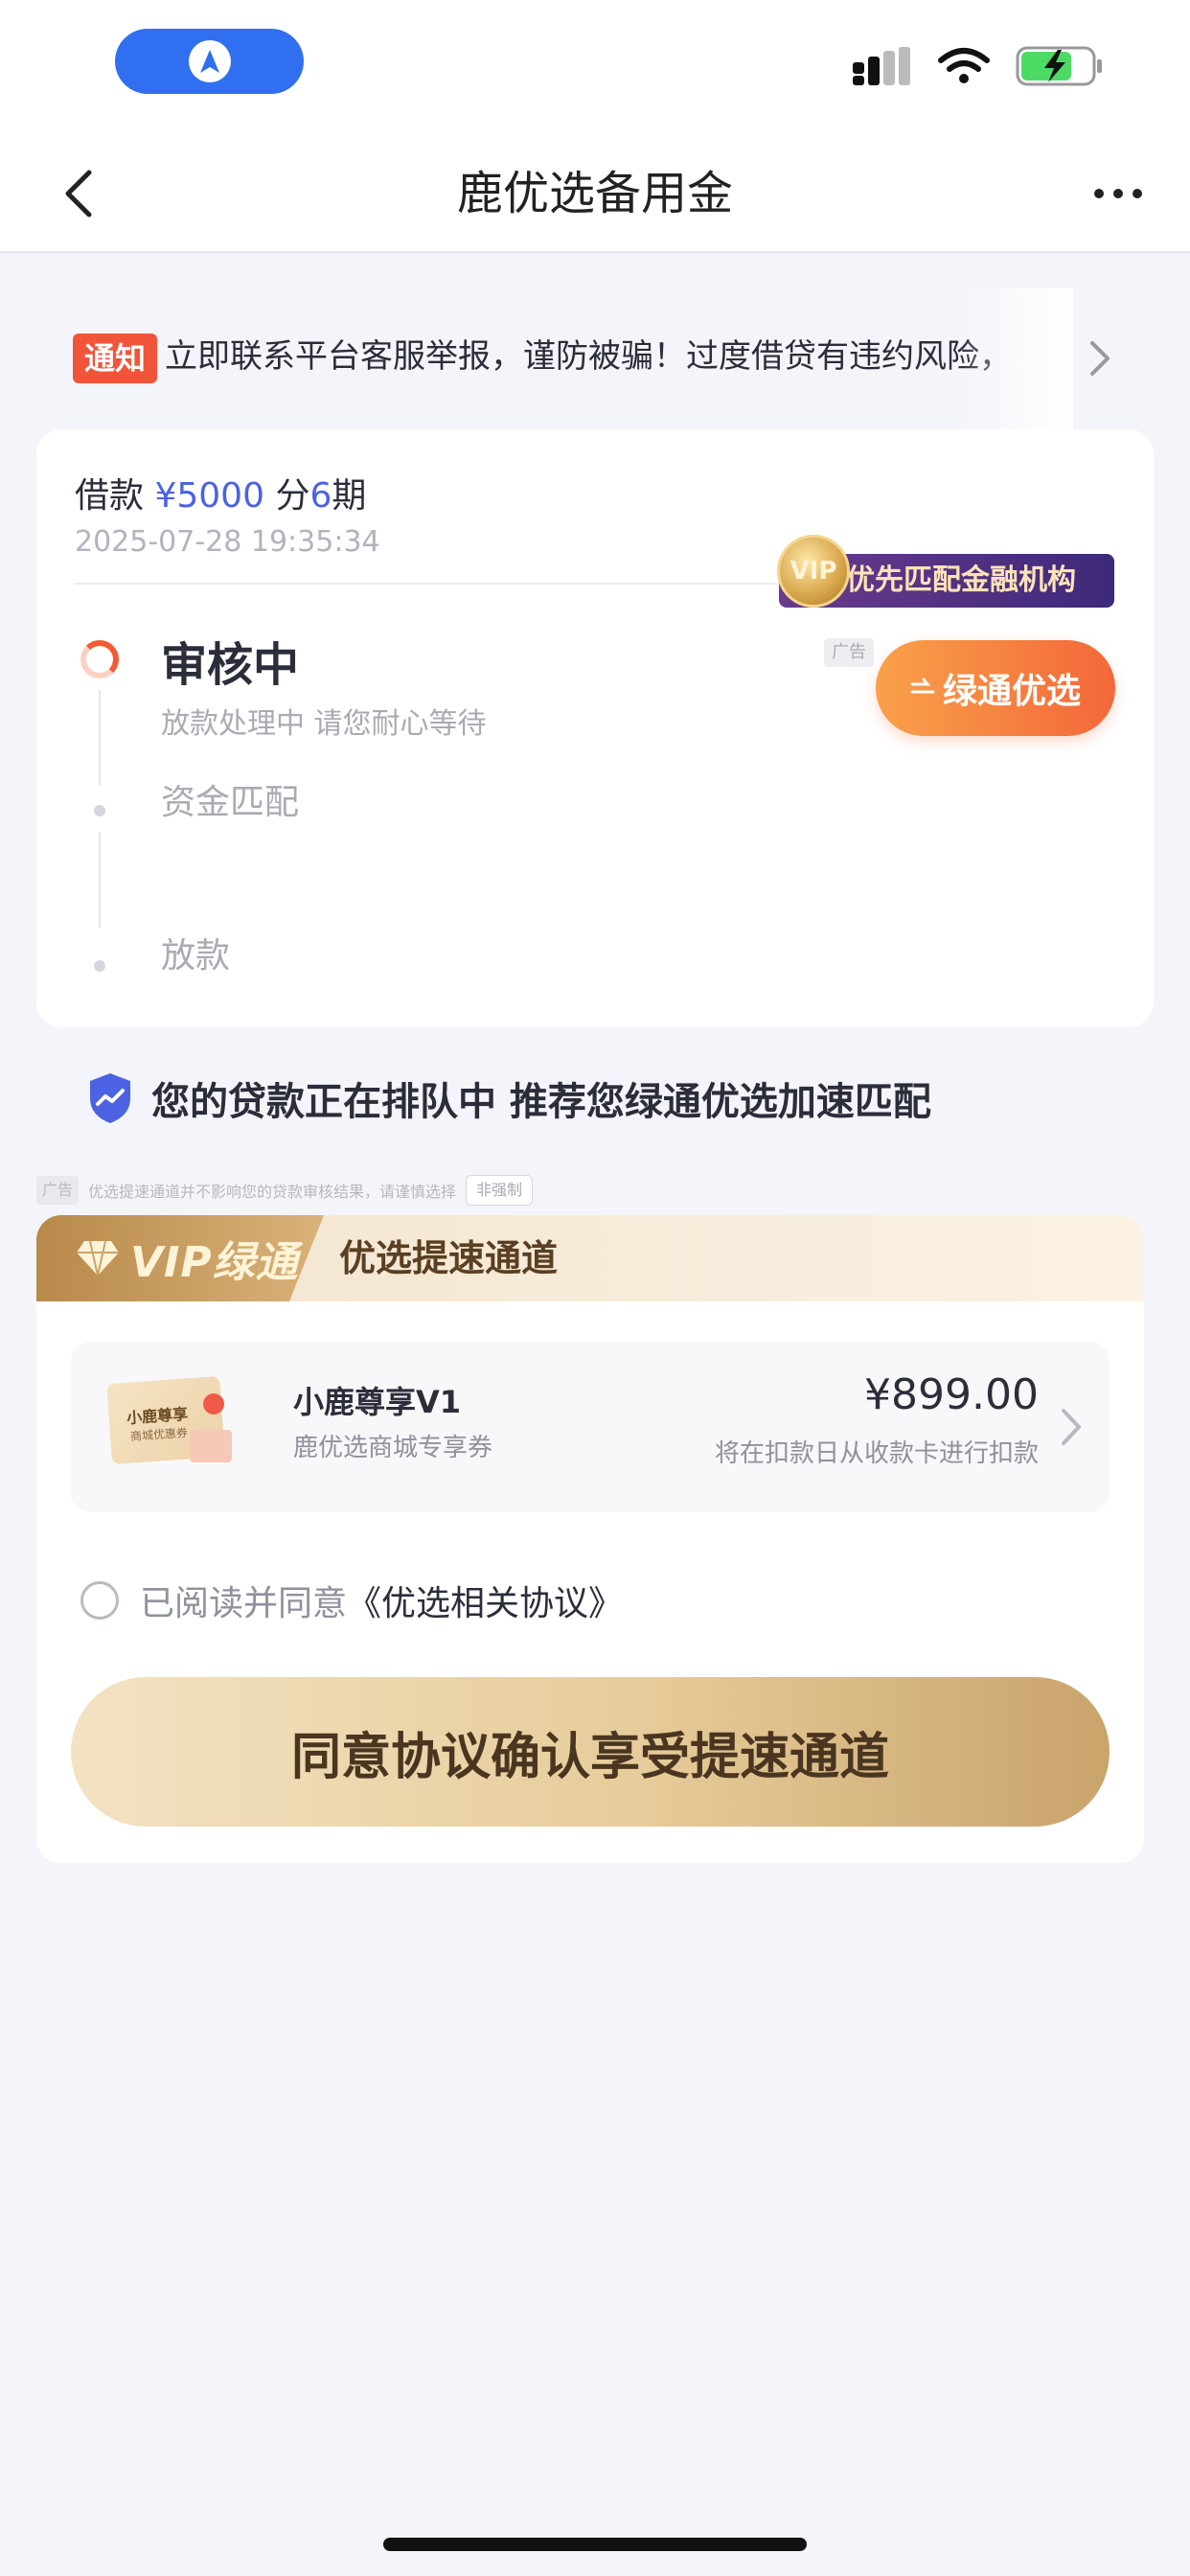  Describe the element at coordinates (293, 496) in the screenshot. I see `period-prefix: 分` at that location.